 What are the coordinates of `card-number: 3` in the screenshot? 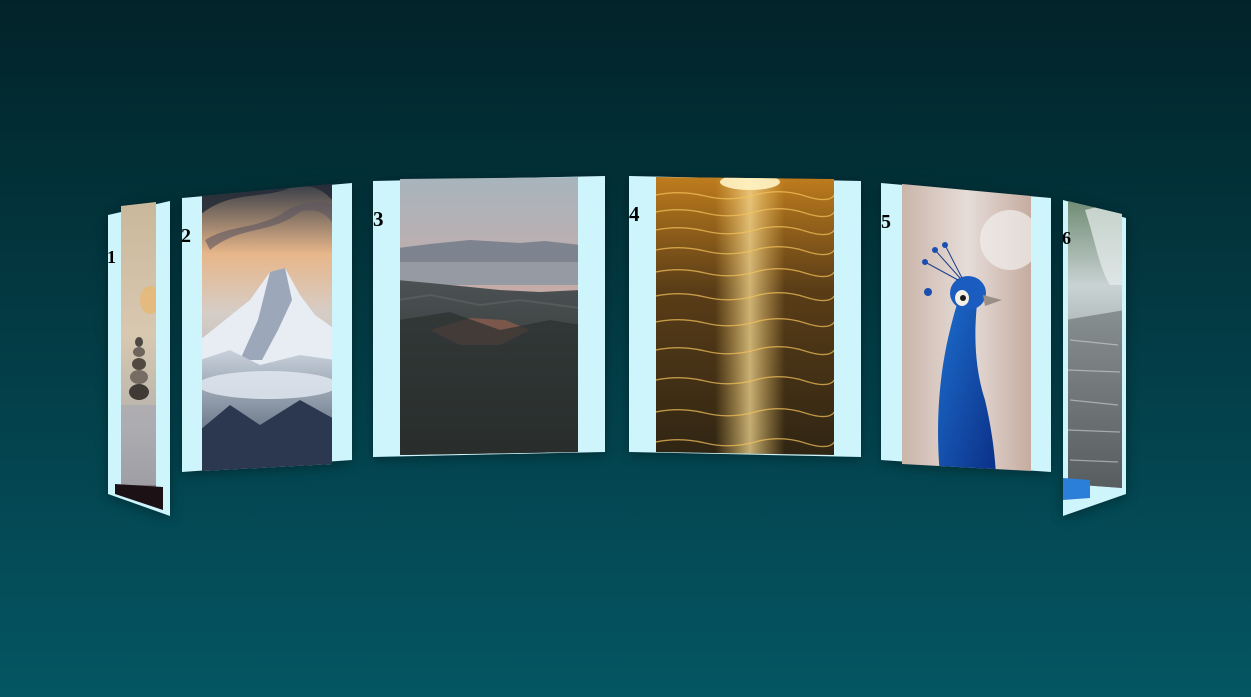 It's located at (378, 219).